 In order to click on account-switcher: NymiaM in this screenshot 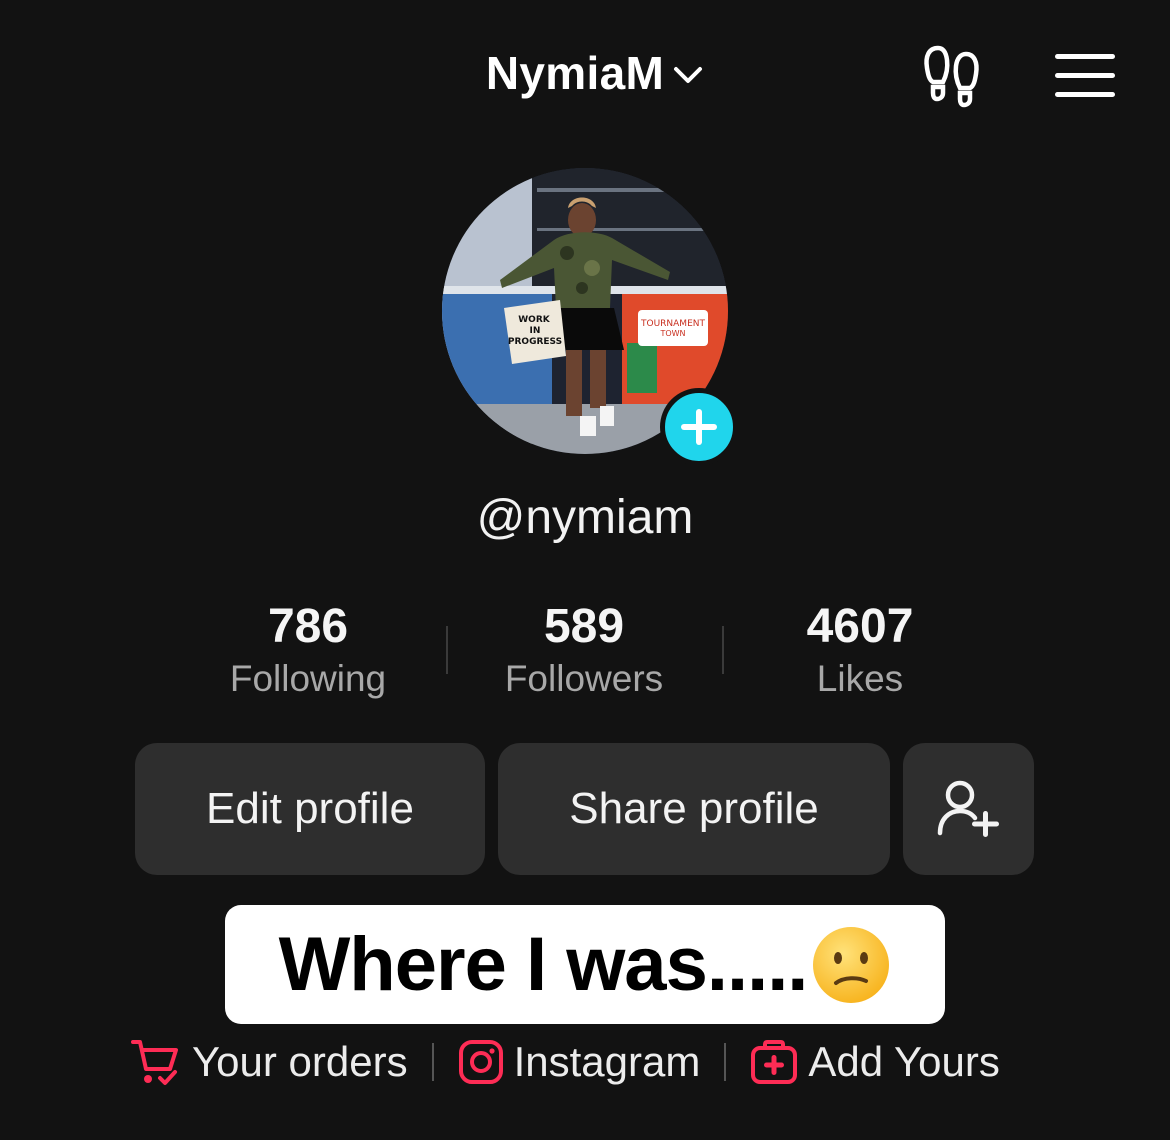, I will do `click(585, 73)`.